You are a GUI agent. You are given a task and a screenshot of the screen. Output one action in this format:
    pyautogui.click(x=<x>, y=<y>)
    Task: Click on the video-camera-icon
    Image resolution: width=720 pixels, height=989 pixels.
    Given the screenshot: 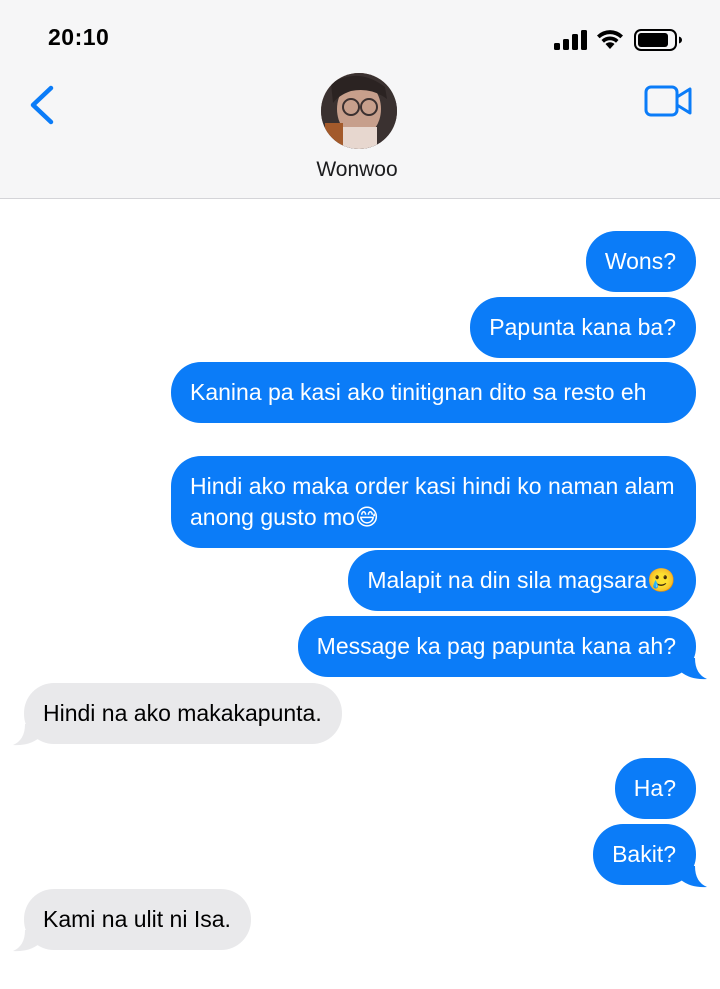 What is the action you would take?
    pyautogui.click(x=668, y=101)
    